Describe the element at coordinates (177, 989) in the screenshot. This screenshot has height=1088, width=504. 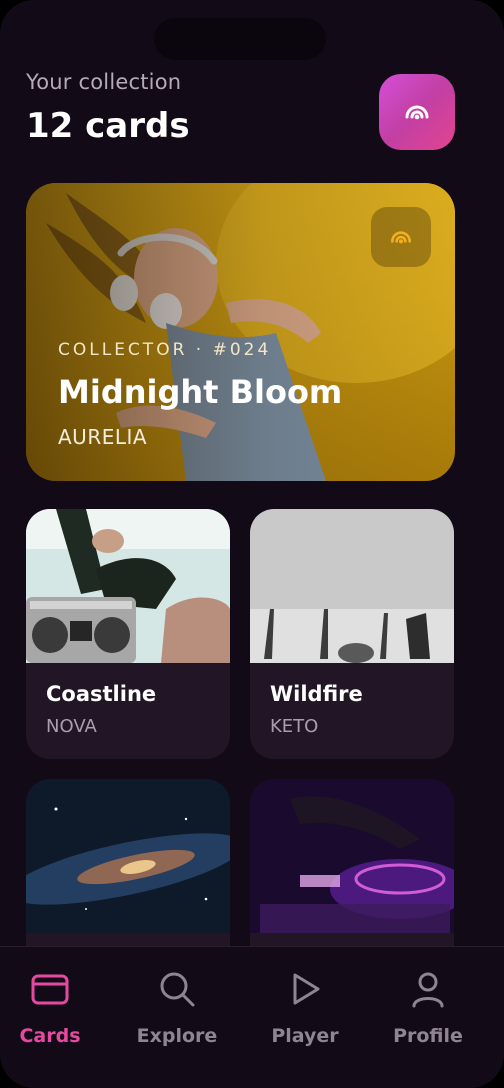
I see `search-icon` at that location.